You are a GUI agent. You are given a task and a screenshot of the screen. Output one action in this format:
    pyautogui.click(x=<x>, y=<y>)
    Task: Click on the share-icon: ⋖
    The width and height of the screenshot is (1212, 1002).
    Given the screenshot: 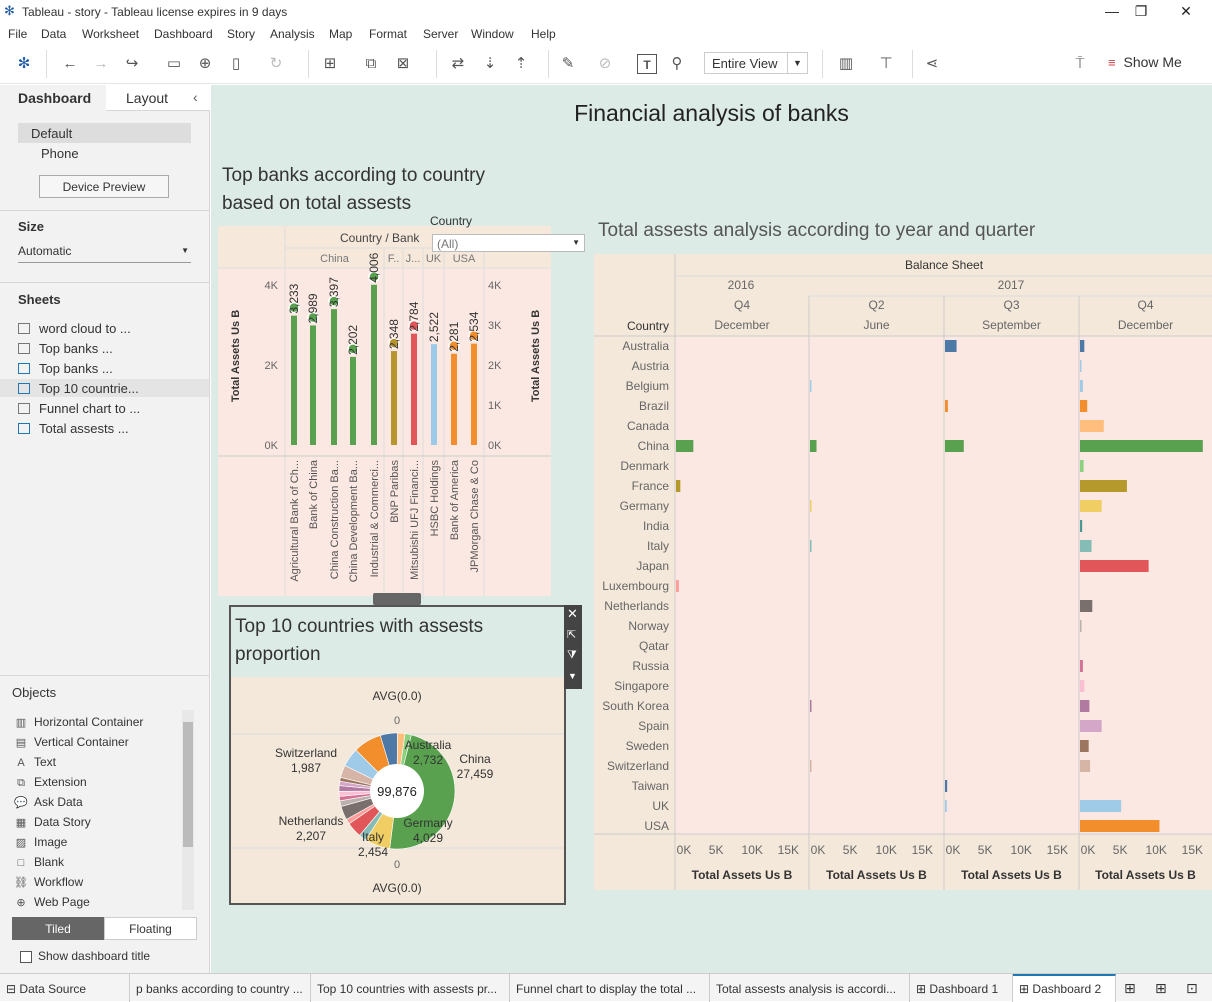 What is the action you would take?
    pyautogui.click(x=932, y=64)
    